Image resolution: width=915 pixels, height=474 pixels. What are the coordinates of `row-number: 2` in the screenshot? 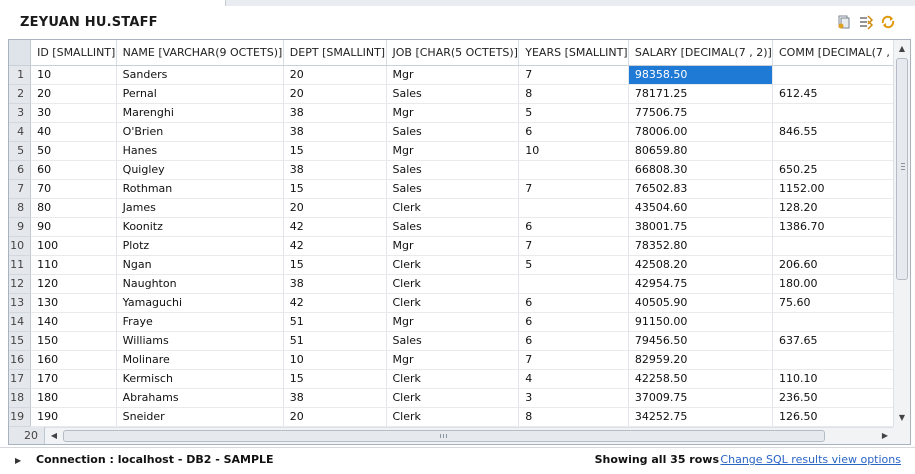 It's located at (20, 94).